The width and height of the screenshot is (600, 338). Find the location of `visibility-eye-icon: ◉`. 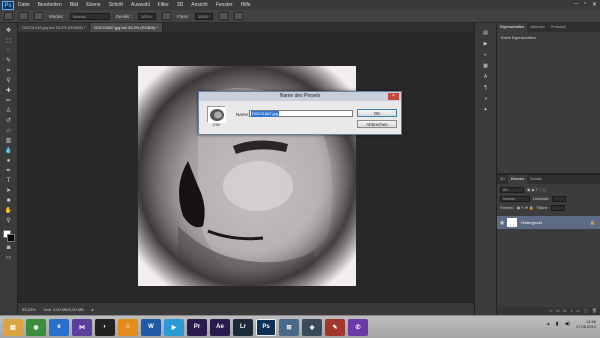

visibility-eye-icon: ◉ is located at coordinates (502, 223).